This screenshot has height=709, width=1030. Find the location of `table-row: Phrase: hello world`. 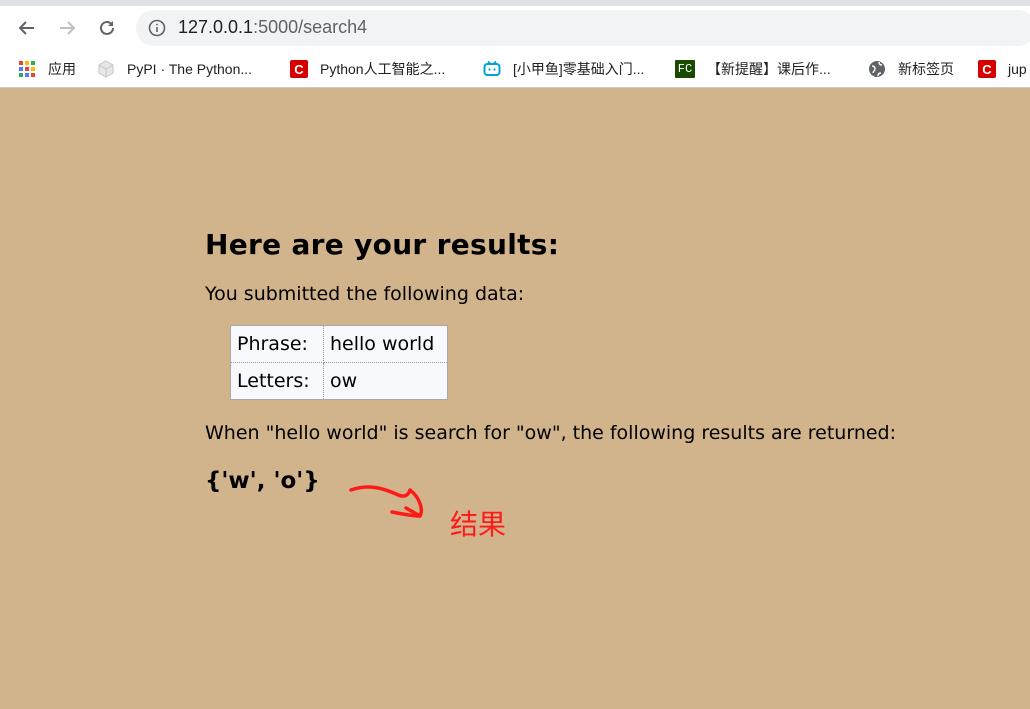

table-row: Phrase: hello world is located at coordinates (339, 344).